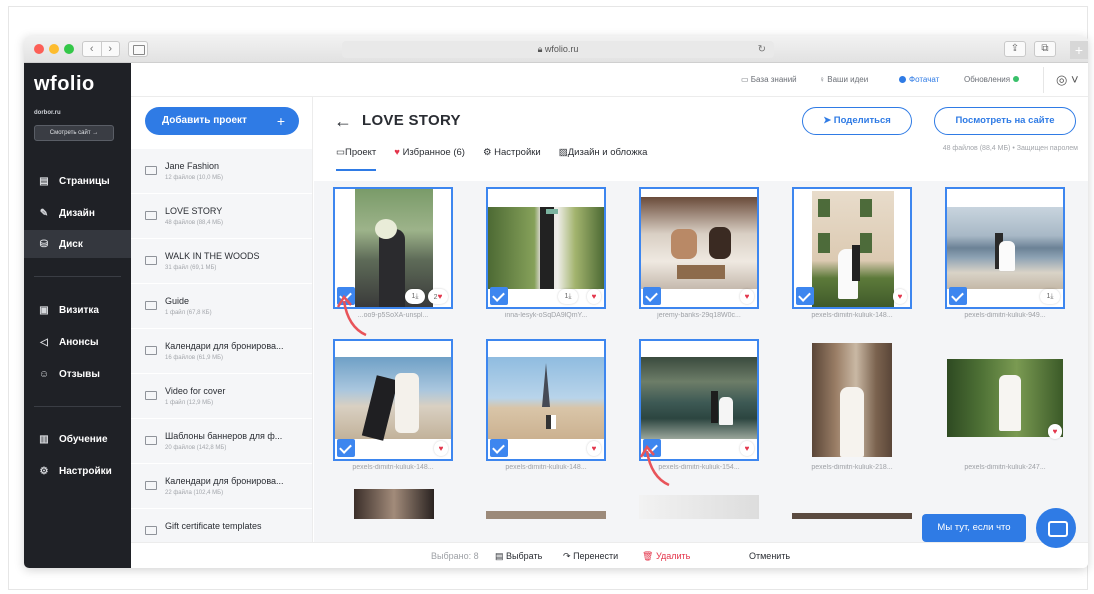 Image resolution: width=1094 pixels, height=594 pixels. Describe the element at coordinates (1045, 49) in the screenshot. I see `tabs-overview-icon: ⧉` at that location.